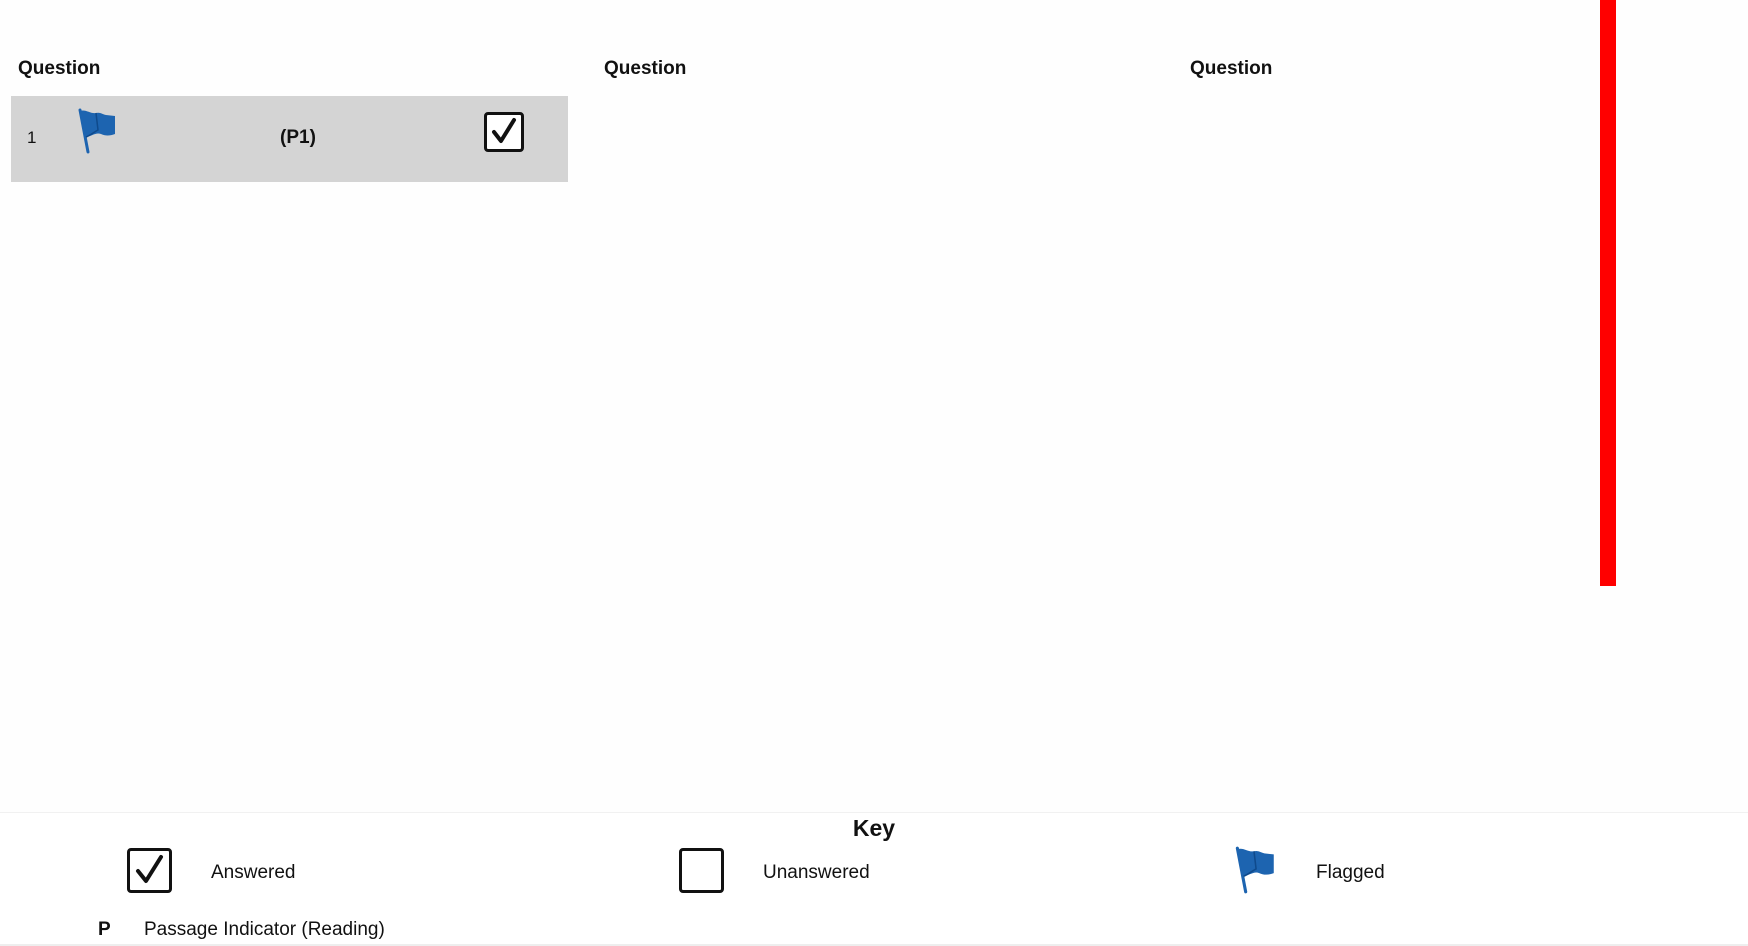 The height and width of the screenshot is (946, 1748). Describe the element at coordinates (1608, 293) in the screenshot. I see `side-red-bar` at that location.